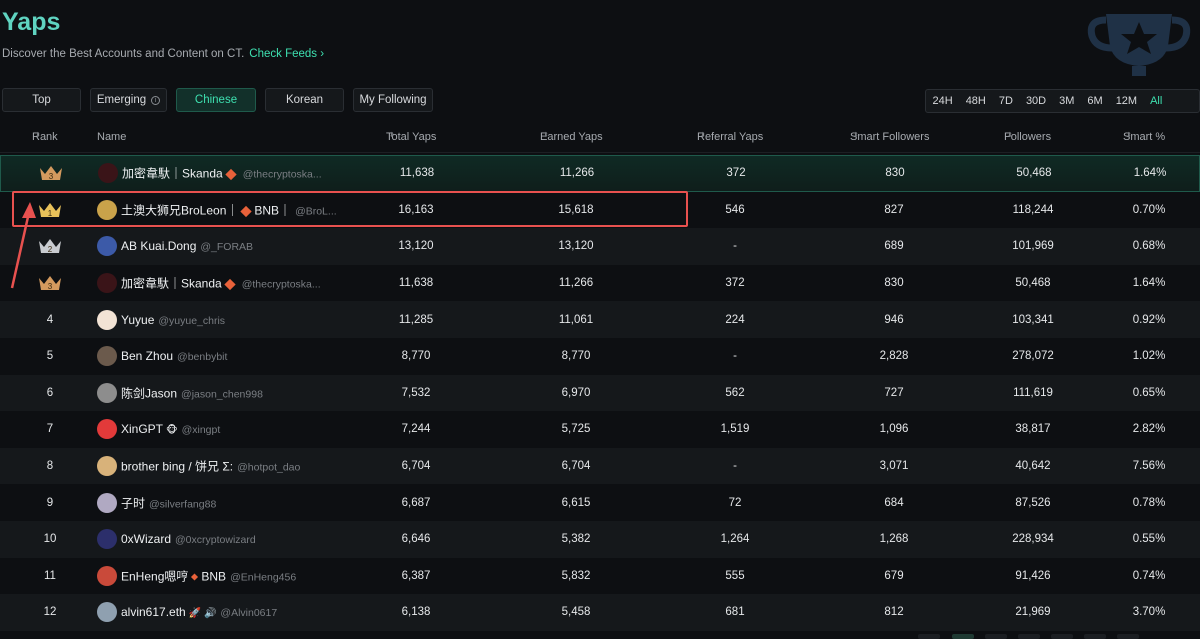  I want to click on account-name: alvin617.eth 🚀 🔊 @Alvin0617, so click(199, 612).